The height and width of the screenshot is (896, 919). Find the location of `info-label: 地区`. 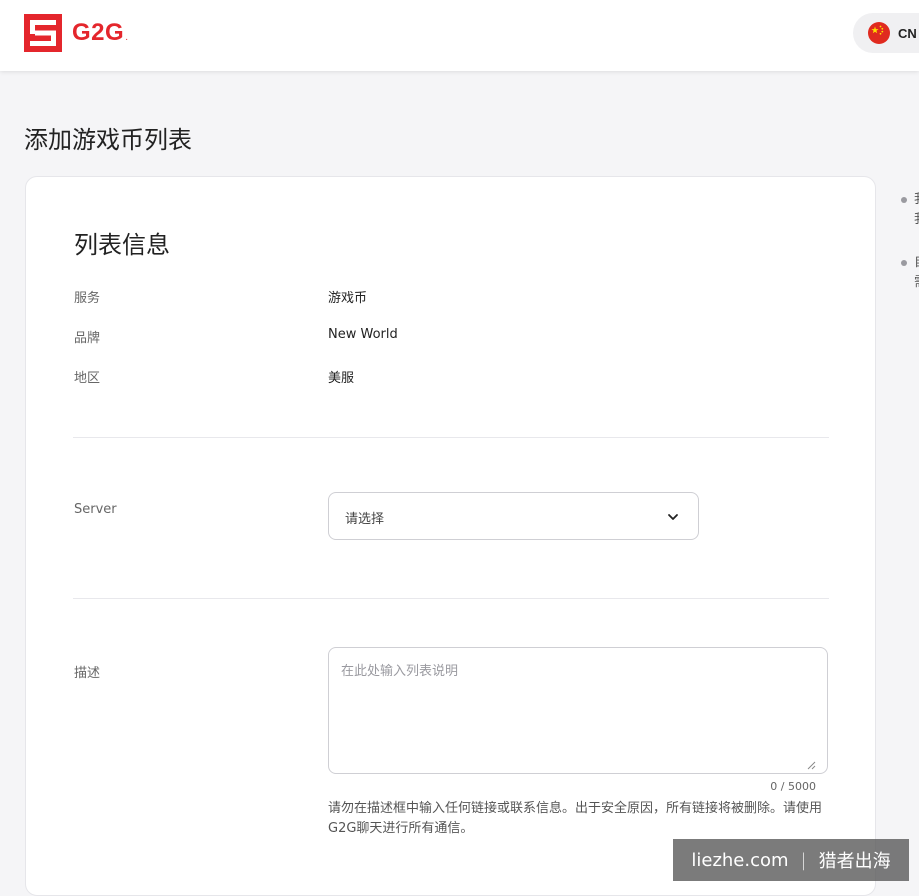

info-label: 地区 is located at coordinates (87, 378).